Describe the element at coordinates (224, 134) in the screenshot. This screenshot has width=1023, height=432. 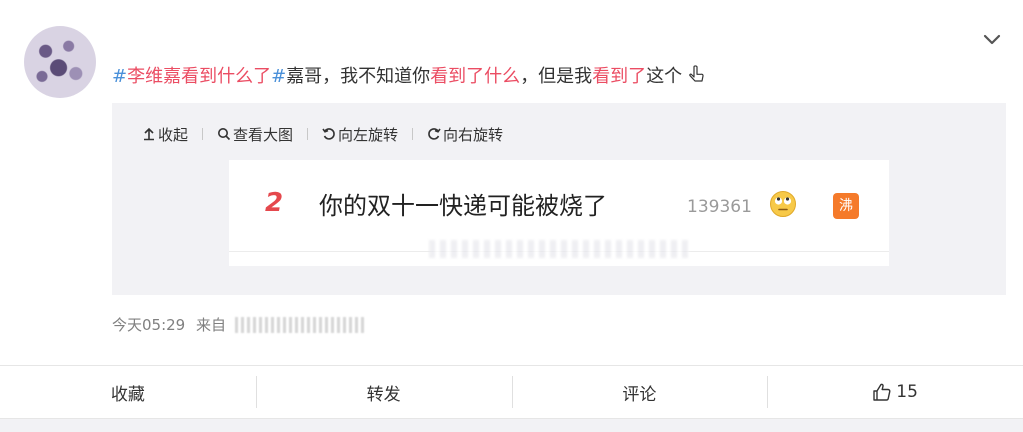
I see `magnifier-icon` at that location.